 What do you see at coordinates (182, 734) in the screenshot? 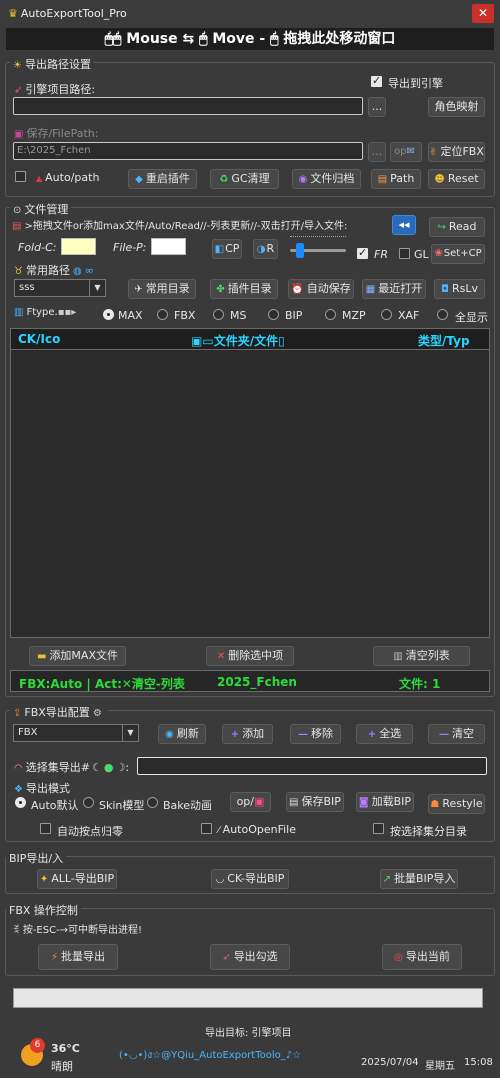
I see `refresh-button: ◉ 刷新` at bounding box center [182, 734].